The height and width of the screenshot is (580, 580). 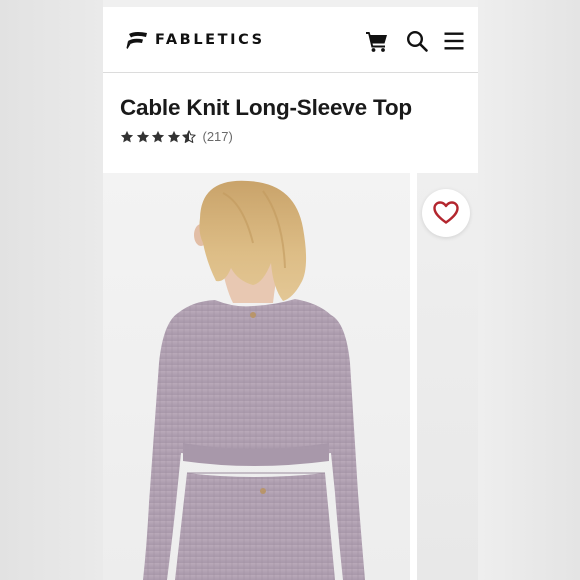 I want to click on hamburger-menu-icon, so click(x=454, y=41).